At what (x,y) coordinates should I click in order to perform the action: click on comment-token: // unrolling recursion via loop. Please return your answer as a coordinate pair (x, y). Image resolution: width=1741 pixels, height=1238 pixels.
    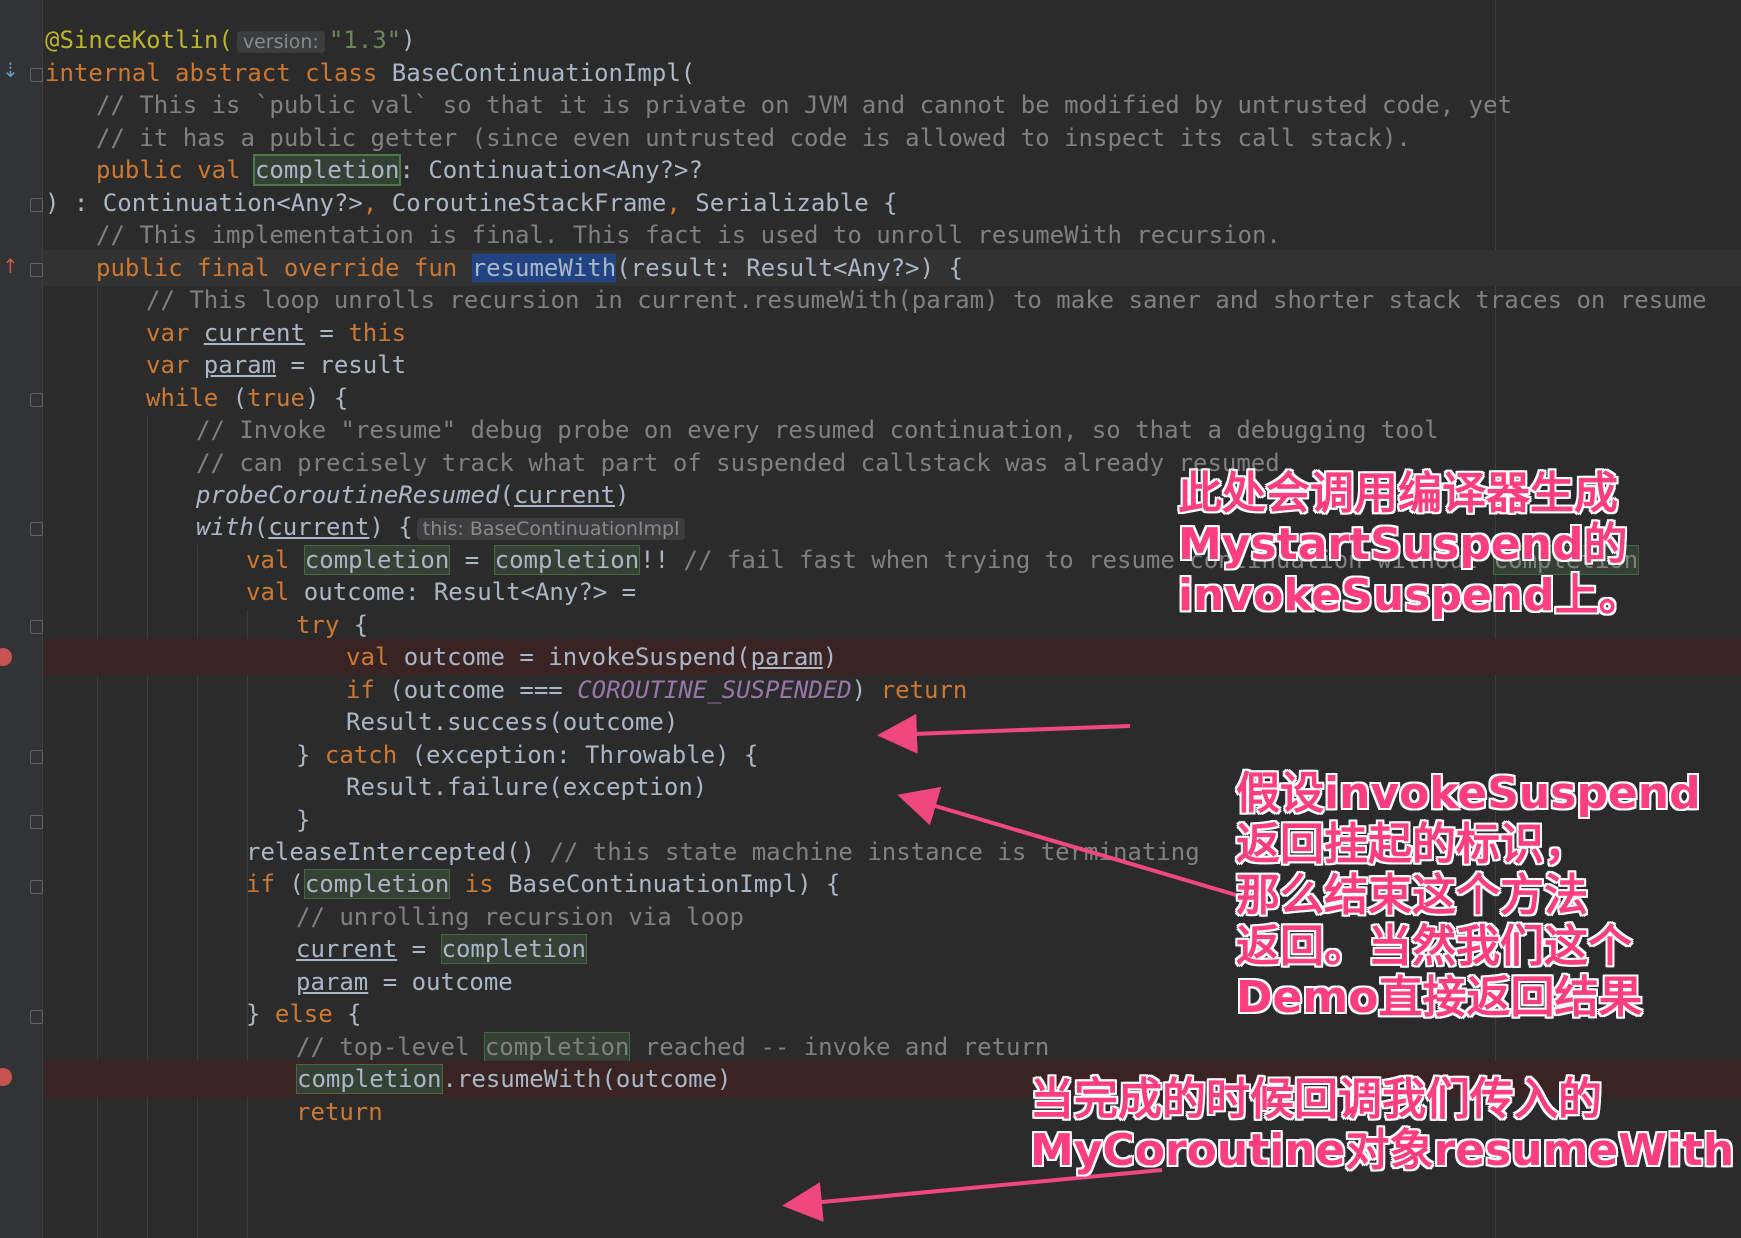
    Looking at the image, I should click on (520, 917).